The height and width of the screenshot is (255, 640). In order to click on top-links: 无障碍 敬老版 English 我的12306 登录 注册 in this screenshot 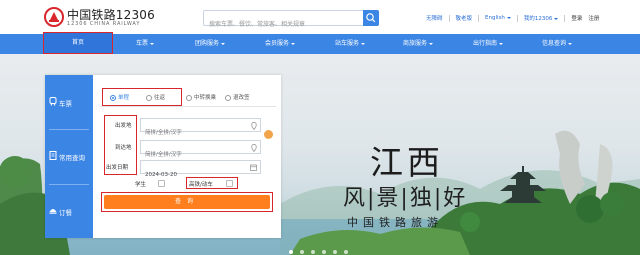, I will do `click(512, 18)`.